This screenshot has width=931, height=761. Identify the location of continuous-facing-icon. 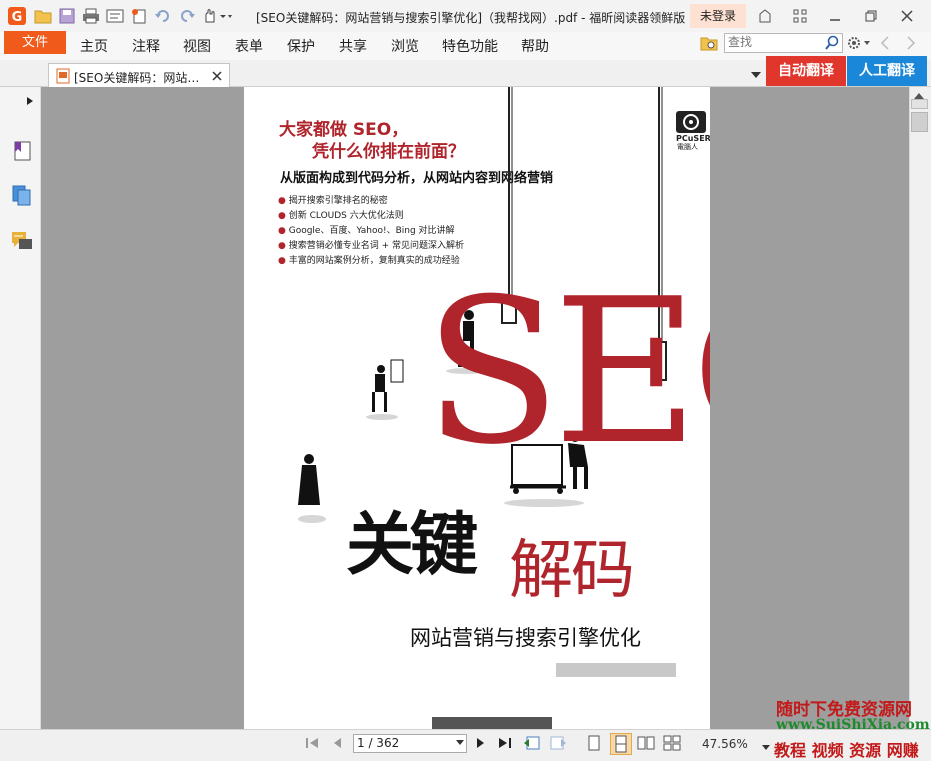
(672, 744).